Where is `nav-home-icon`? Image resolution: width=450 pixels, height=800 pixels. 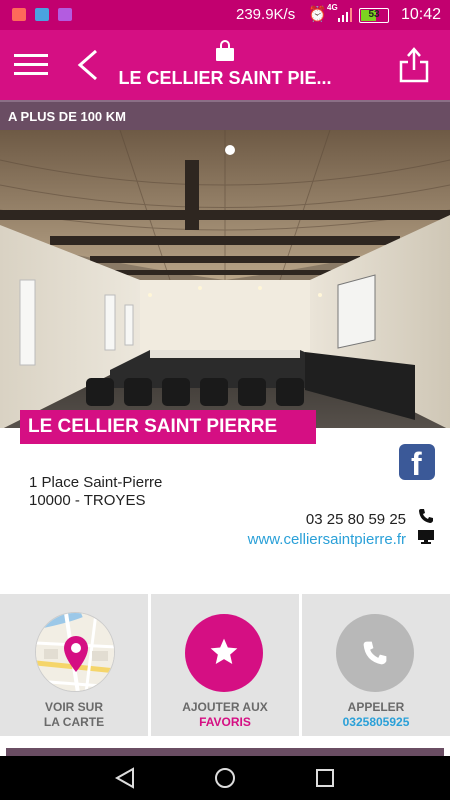 nav-home-icon is located at coordinates (225, 778).